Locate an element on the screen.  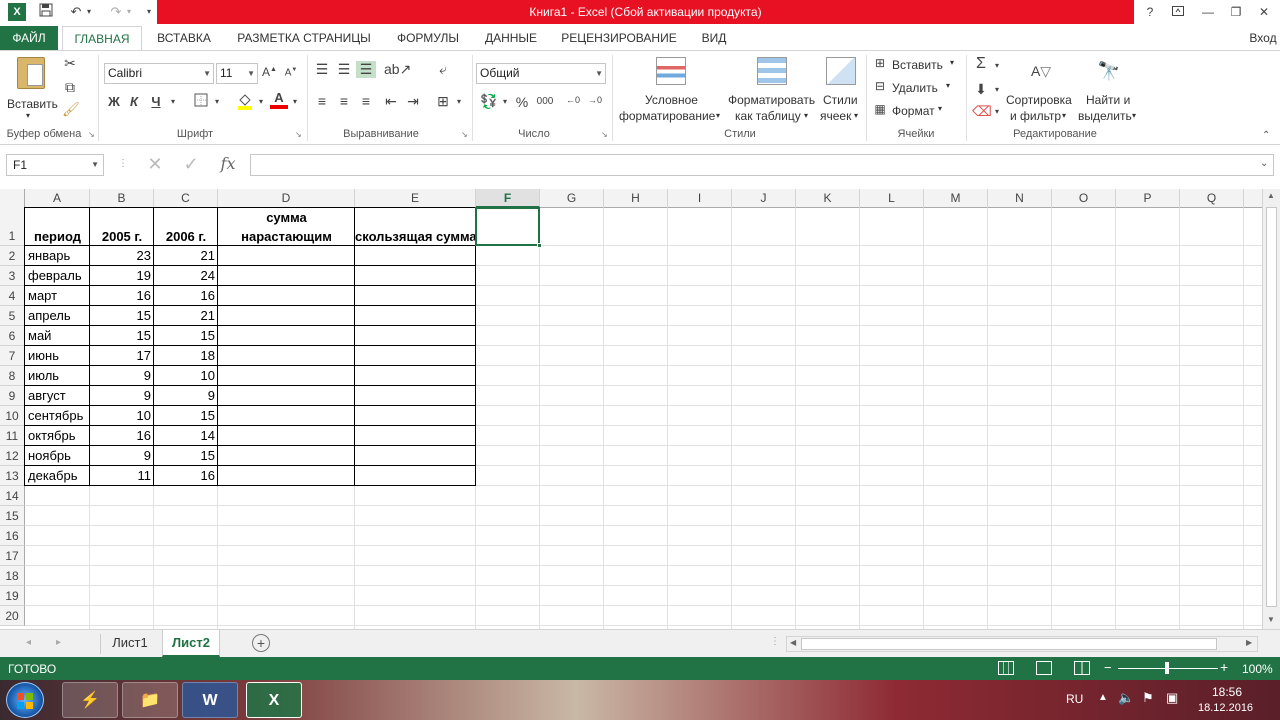
font-size-combo: 11 ▼ is located at coordinates (237, 73).